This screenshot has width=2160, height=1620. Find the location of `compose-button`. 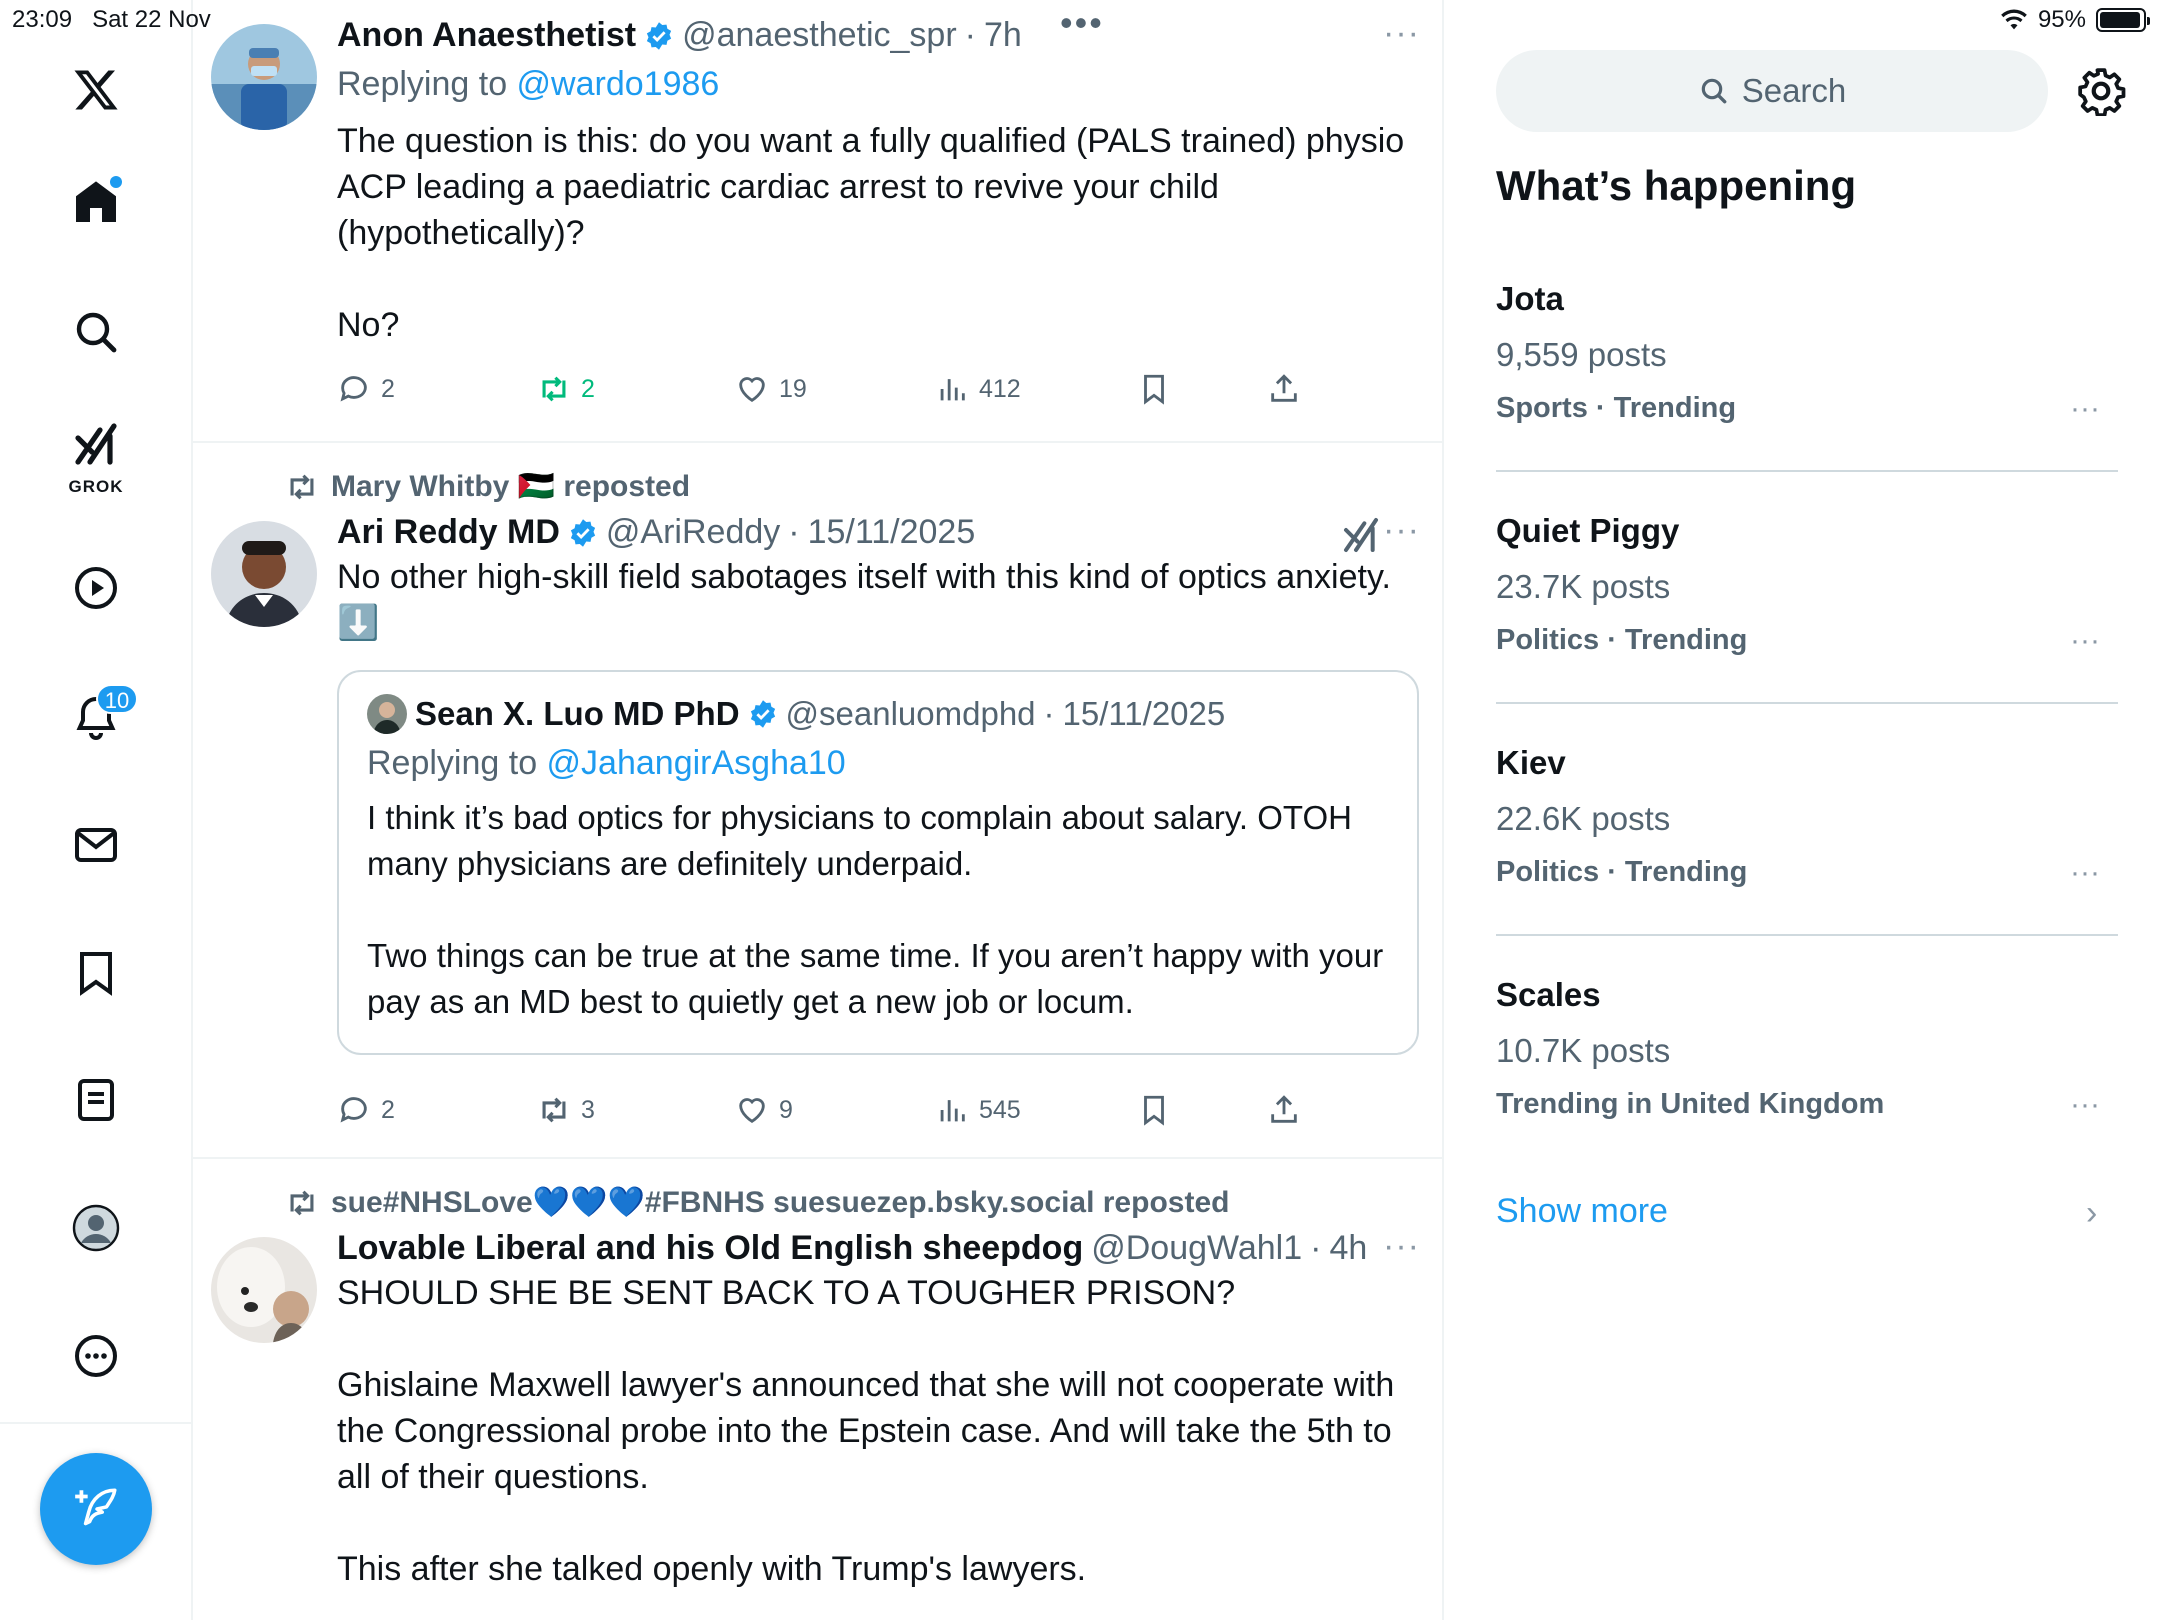

compose-button is located at coordinates (96, 1509).